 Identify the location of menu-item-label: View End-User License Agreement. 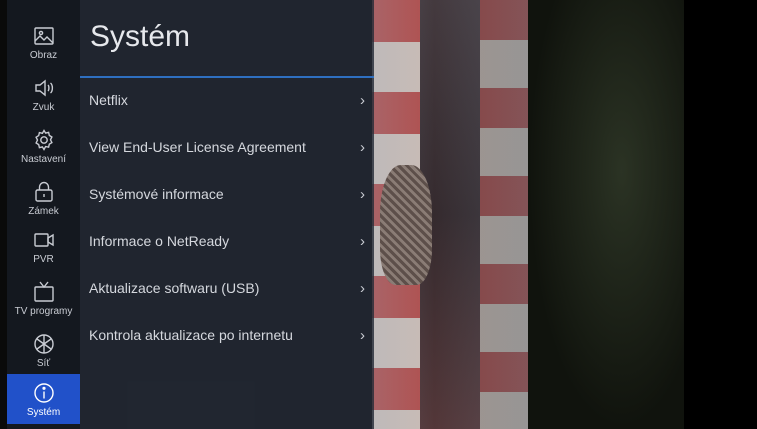
(197, 147).